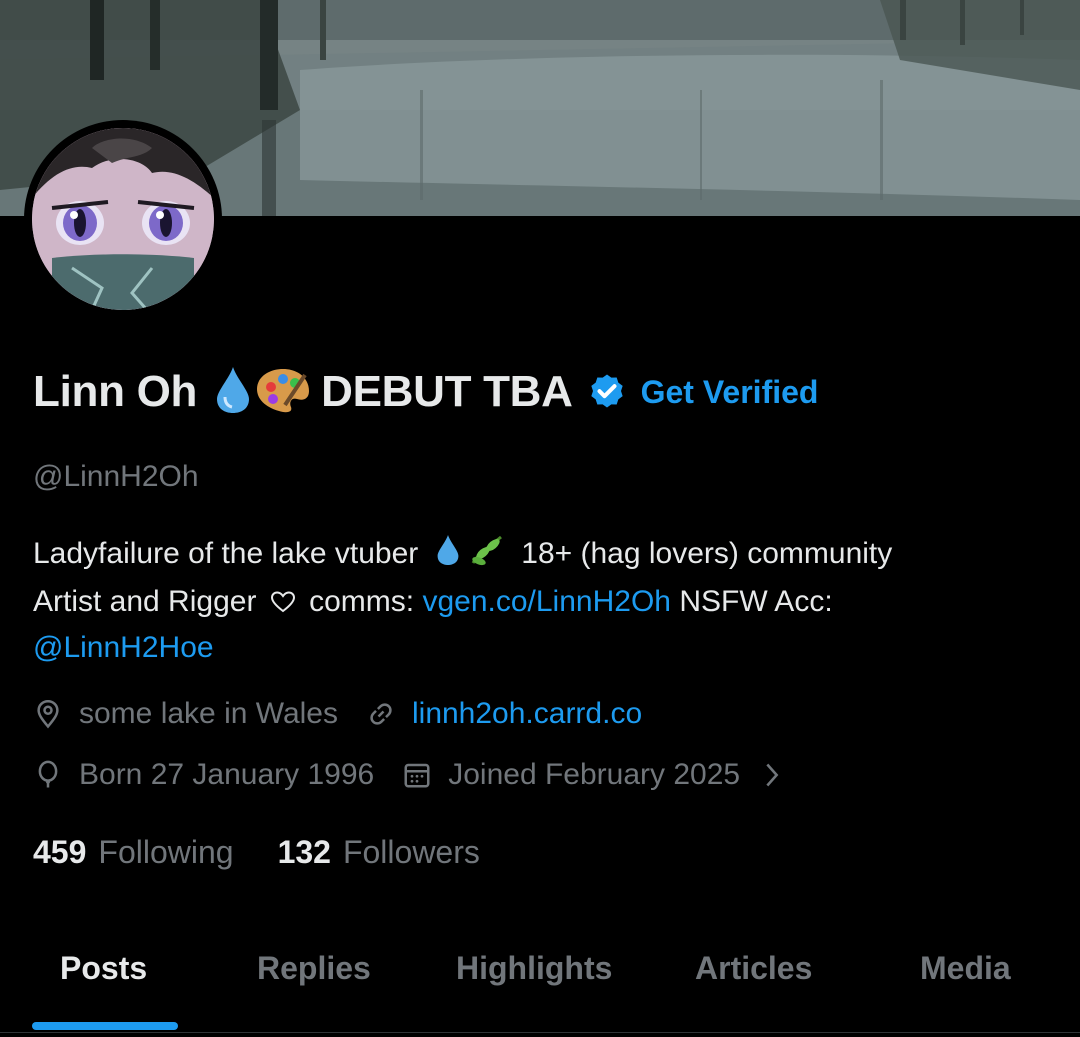  What do you see at coordinates (607, 392) in the screenshot?
I see `verified-badge-icon` at bounding box center [607, 392].